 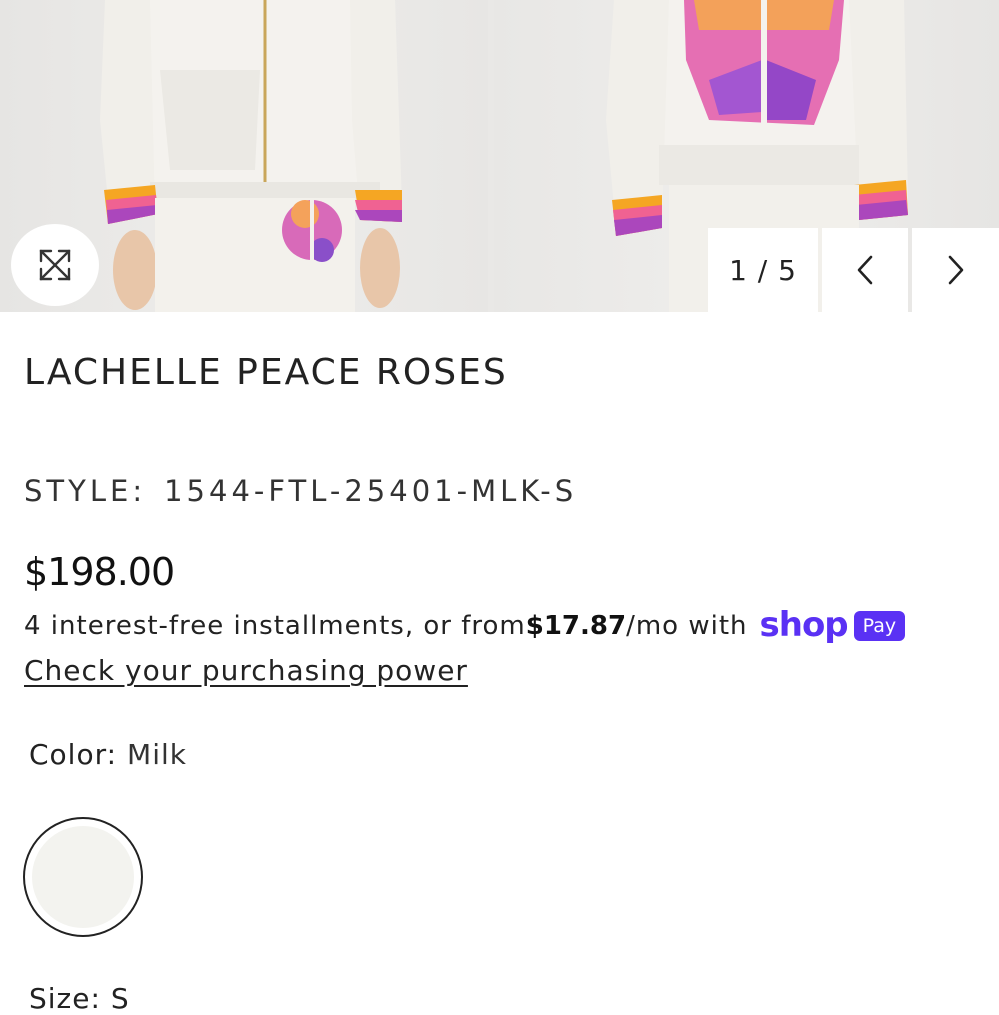 What do you see at coordinates (687, 626) in the screenshot?
I see `installments-text-after: /mo with` at bounding box center [687, 626].